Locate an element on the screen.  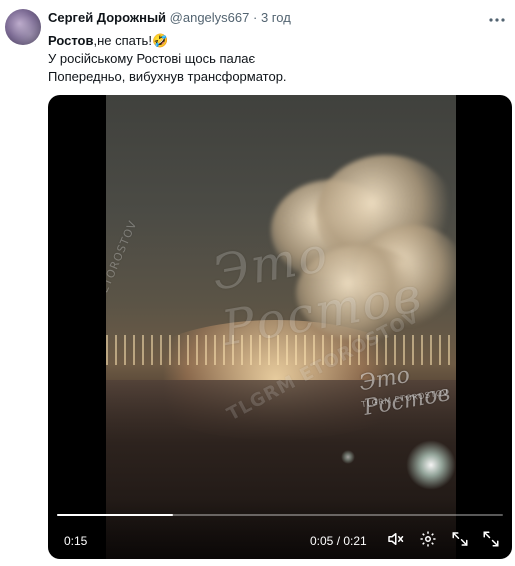
gear-icon is located at coordinates (428, 541).